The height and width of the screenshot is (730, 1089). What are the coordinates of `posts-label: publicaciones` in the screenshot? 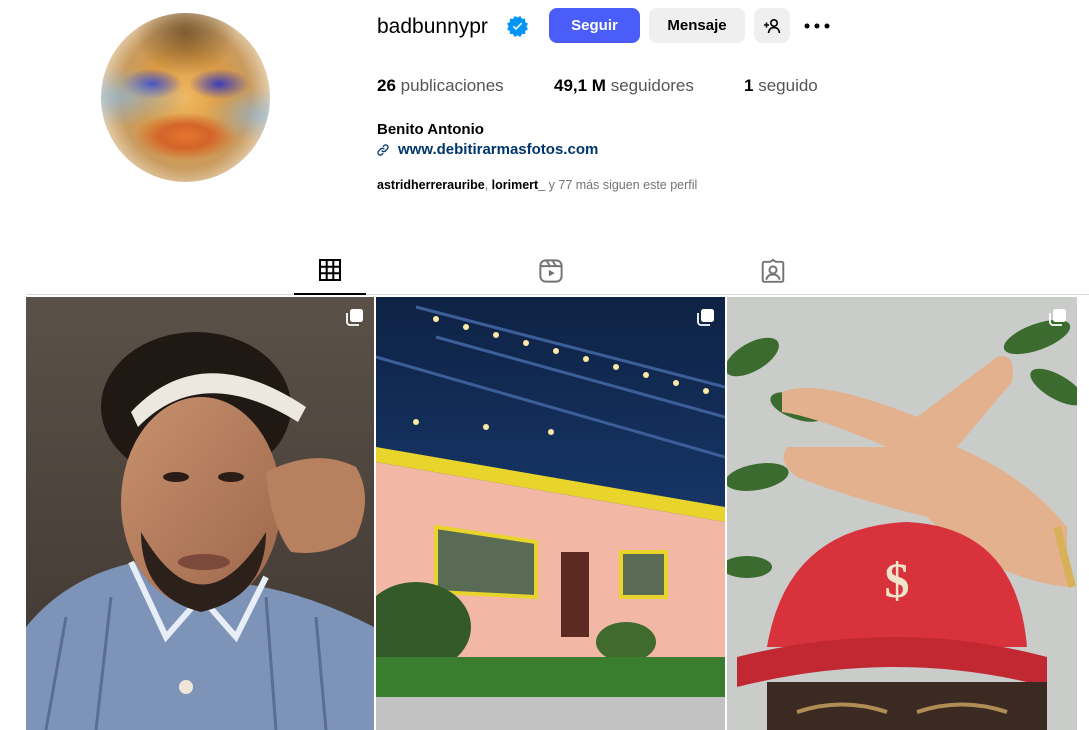 It's located at (452, 85).